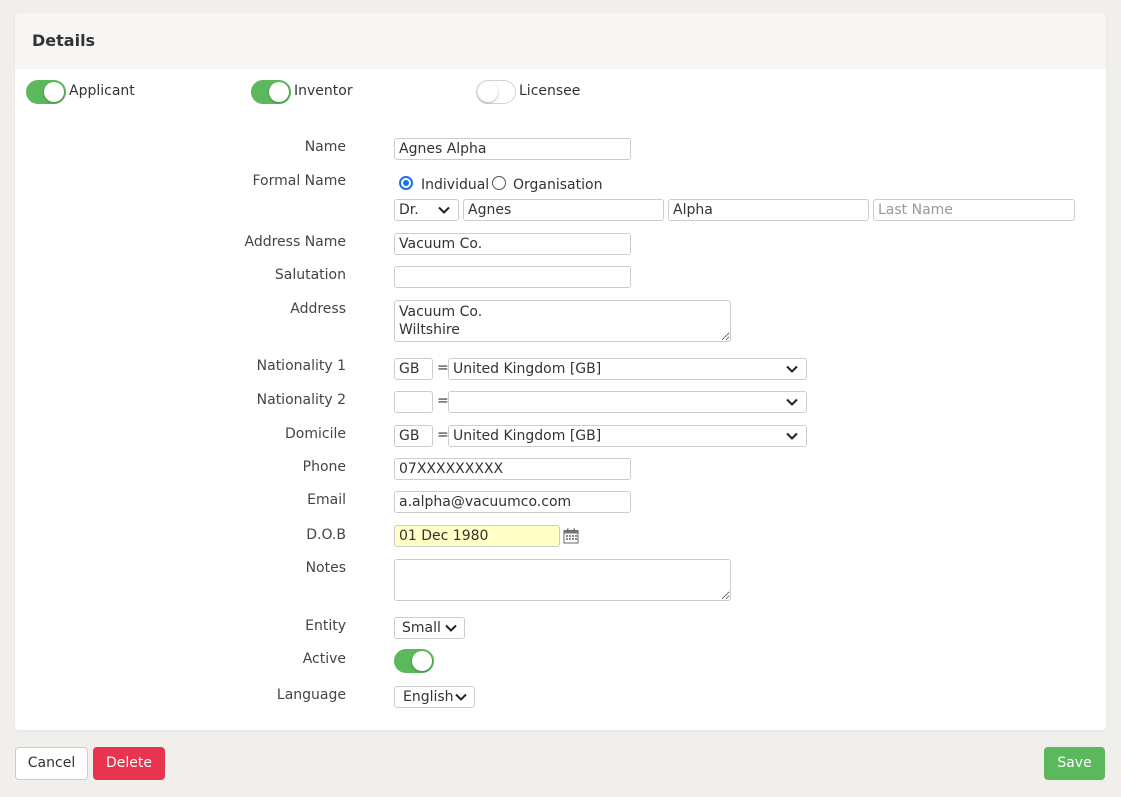 The height and width of the screenshot is (797, 1121). What do you see at coordinates (413, 436) in the screenshot?
I see `domicile-code-input` at bounding box center [413, 436].